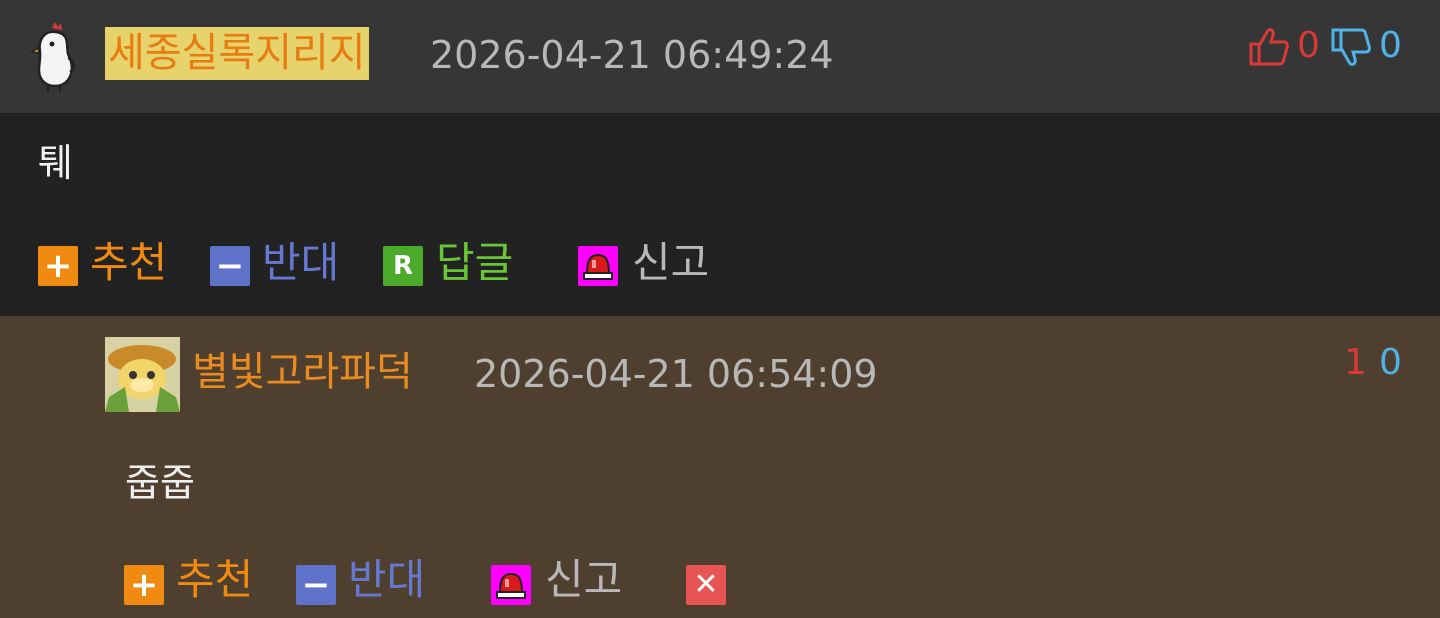 This screenshot has width=1440, height=618. I want to click on comment-timestamp: 2026-04-21 06:49:24, so click(632, 55).